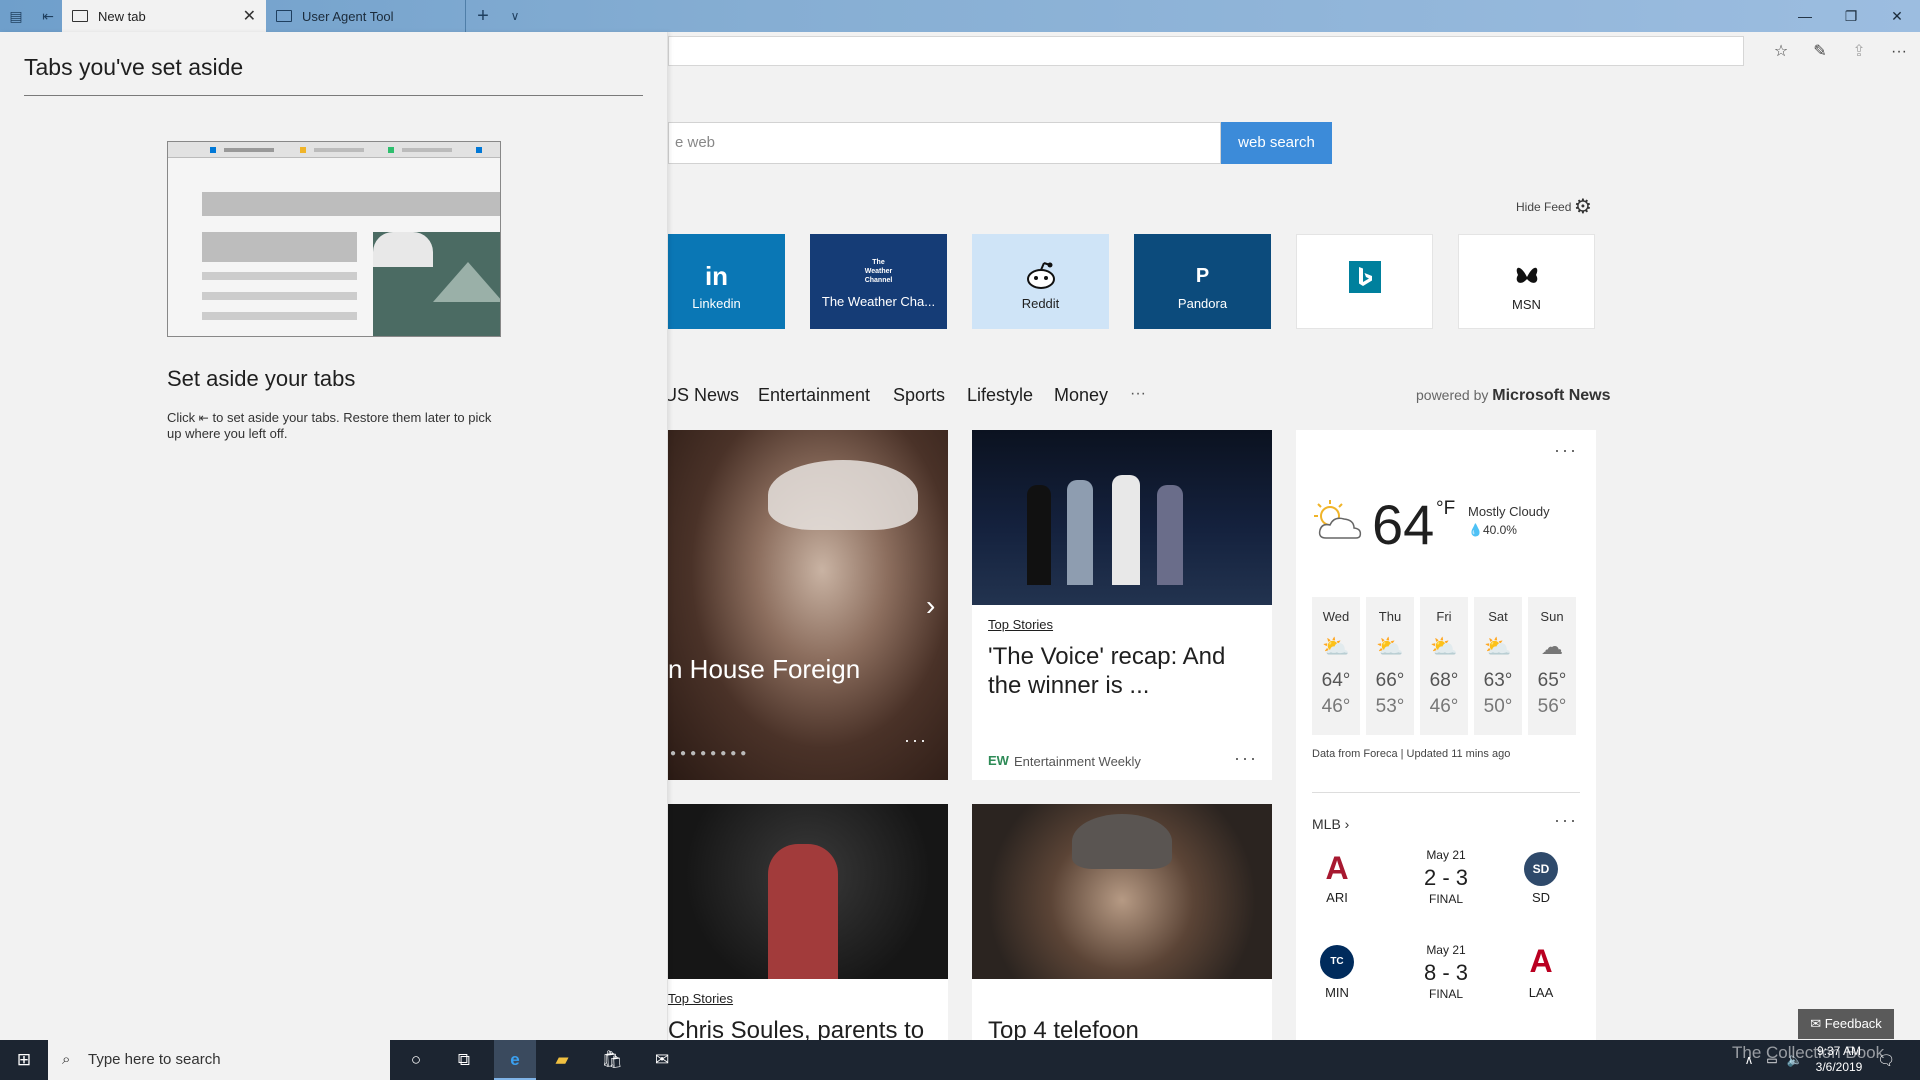 This screenshot has width=1920, height=1080. Describe the element at coordinates (612, 1060) in the screenshot. I see `store-icon: 🛍` at that location.